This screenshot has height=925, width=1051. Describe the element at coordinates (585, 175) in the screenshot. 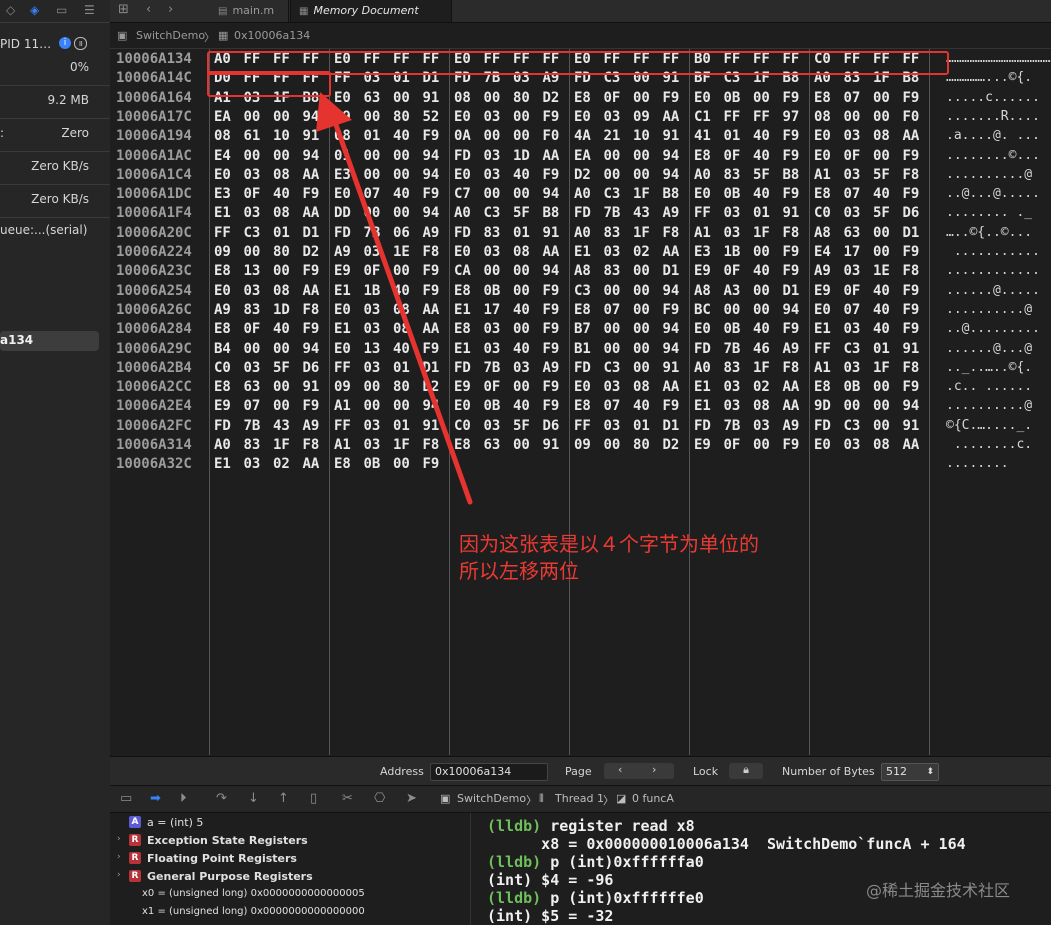

I see `memory-byte: D2` at that location.